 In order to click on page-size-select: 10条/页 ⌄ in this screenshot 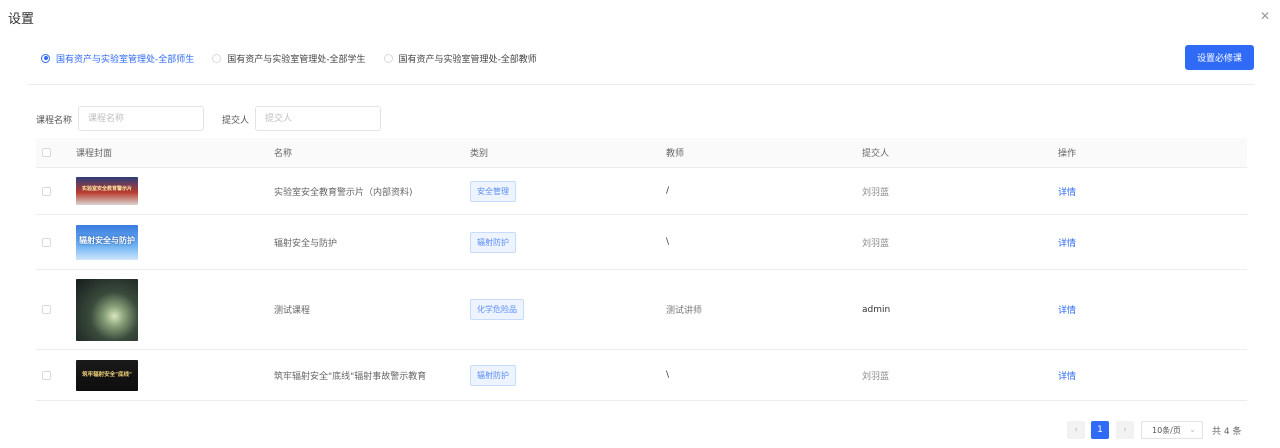, I will do `click(1172, 430)`.